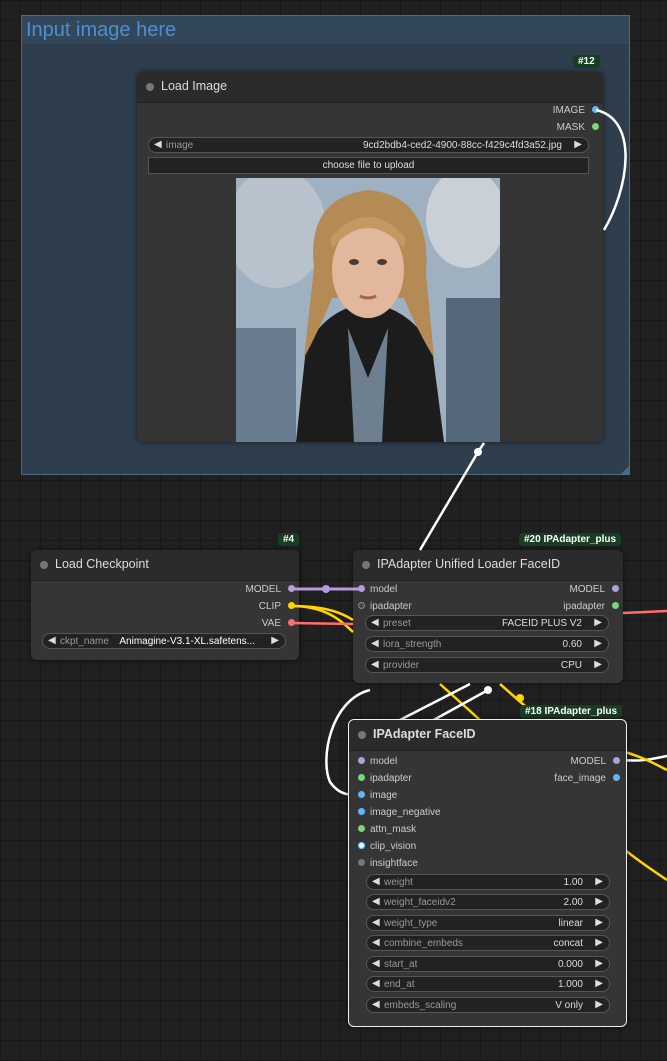  I want to click on input-socket-insightface, so click(361, 862).